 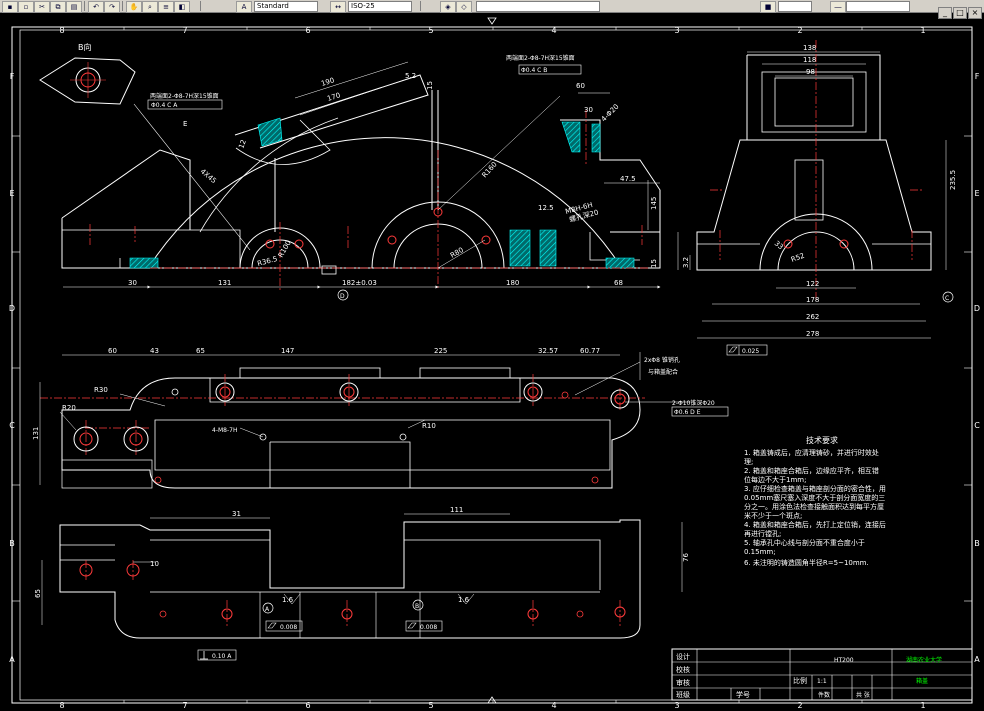 I want to click on zone-right-C: C, so click(x=977, y=425).